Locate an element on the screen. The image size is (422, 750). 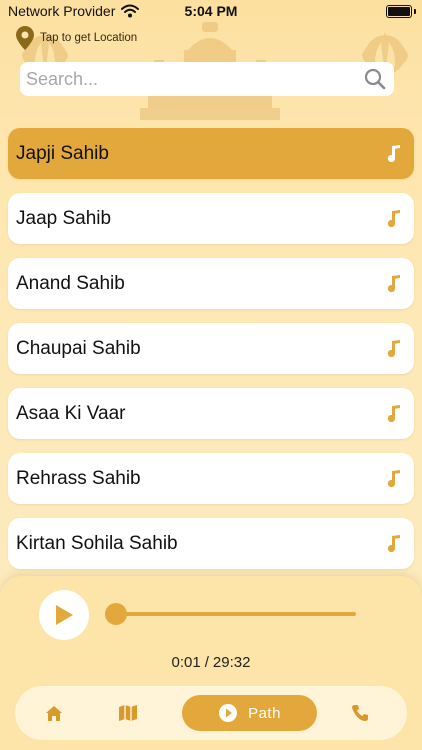
home-icon is located at coordinates (54, 713).